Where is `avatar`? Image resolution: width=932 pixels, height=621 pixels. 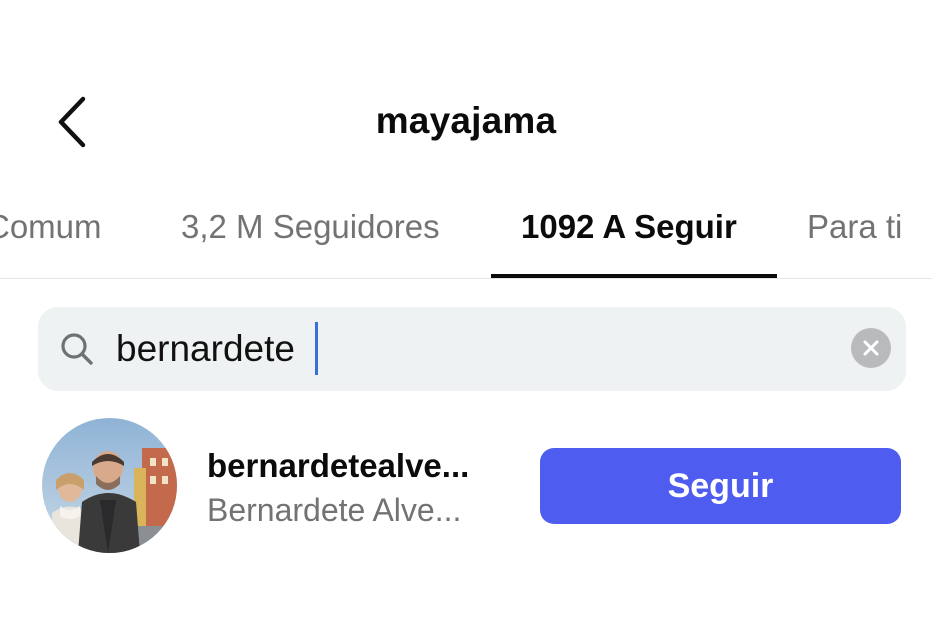 avatar is located at coordinates (109, 485).